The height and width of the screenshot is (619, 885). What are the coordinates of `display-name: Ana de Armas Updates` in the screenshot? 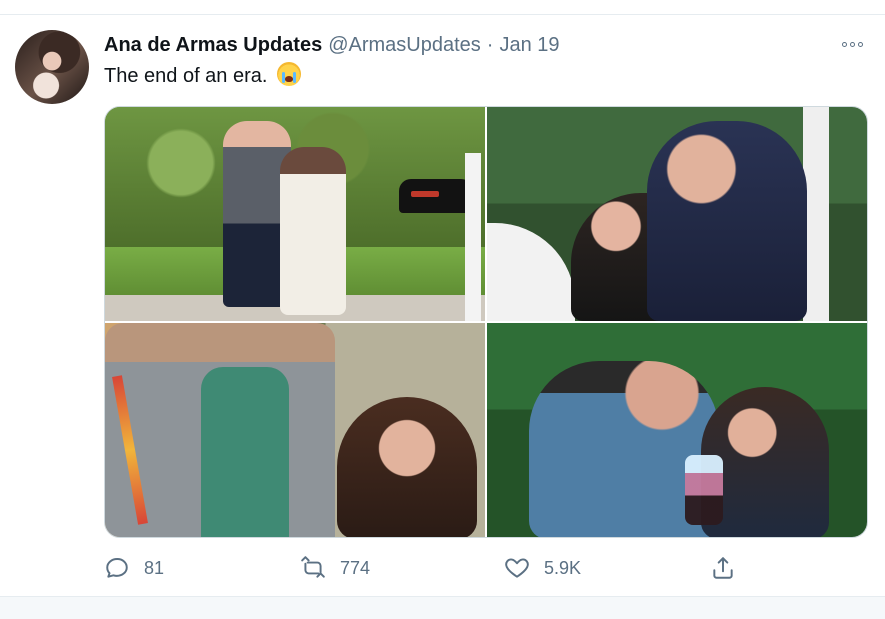 It's located at (213, 45).